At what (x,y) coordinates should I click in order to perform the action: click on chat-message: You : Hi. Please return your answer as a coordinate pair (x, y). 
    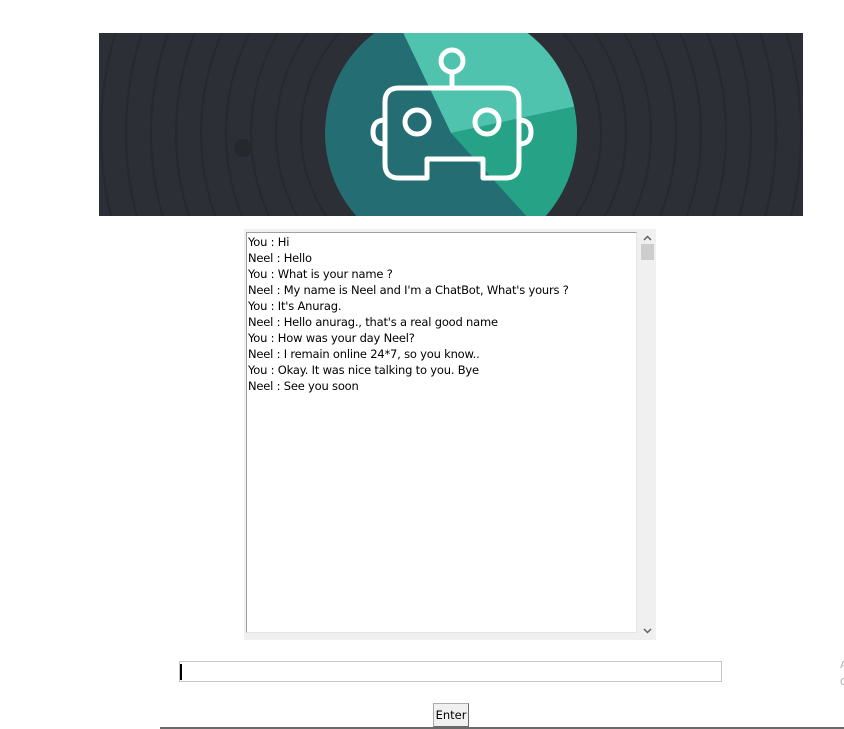
    Looking at the image, I should click on (269, 242).